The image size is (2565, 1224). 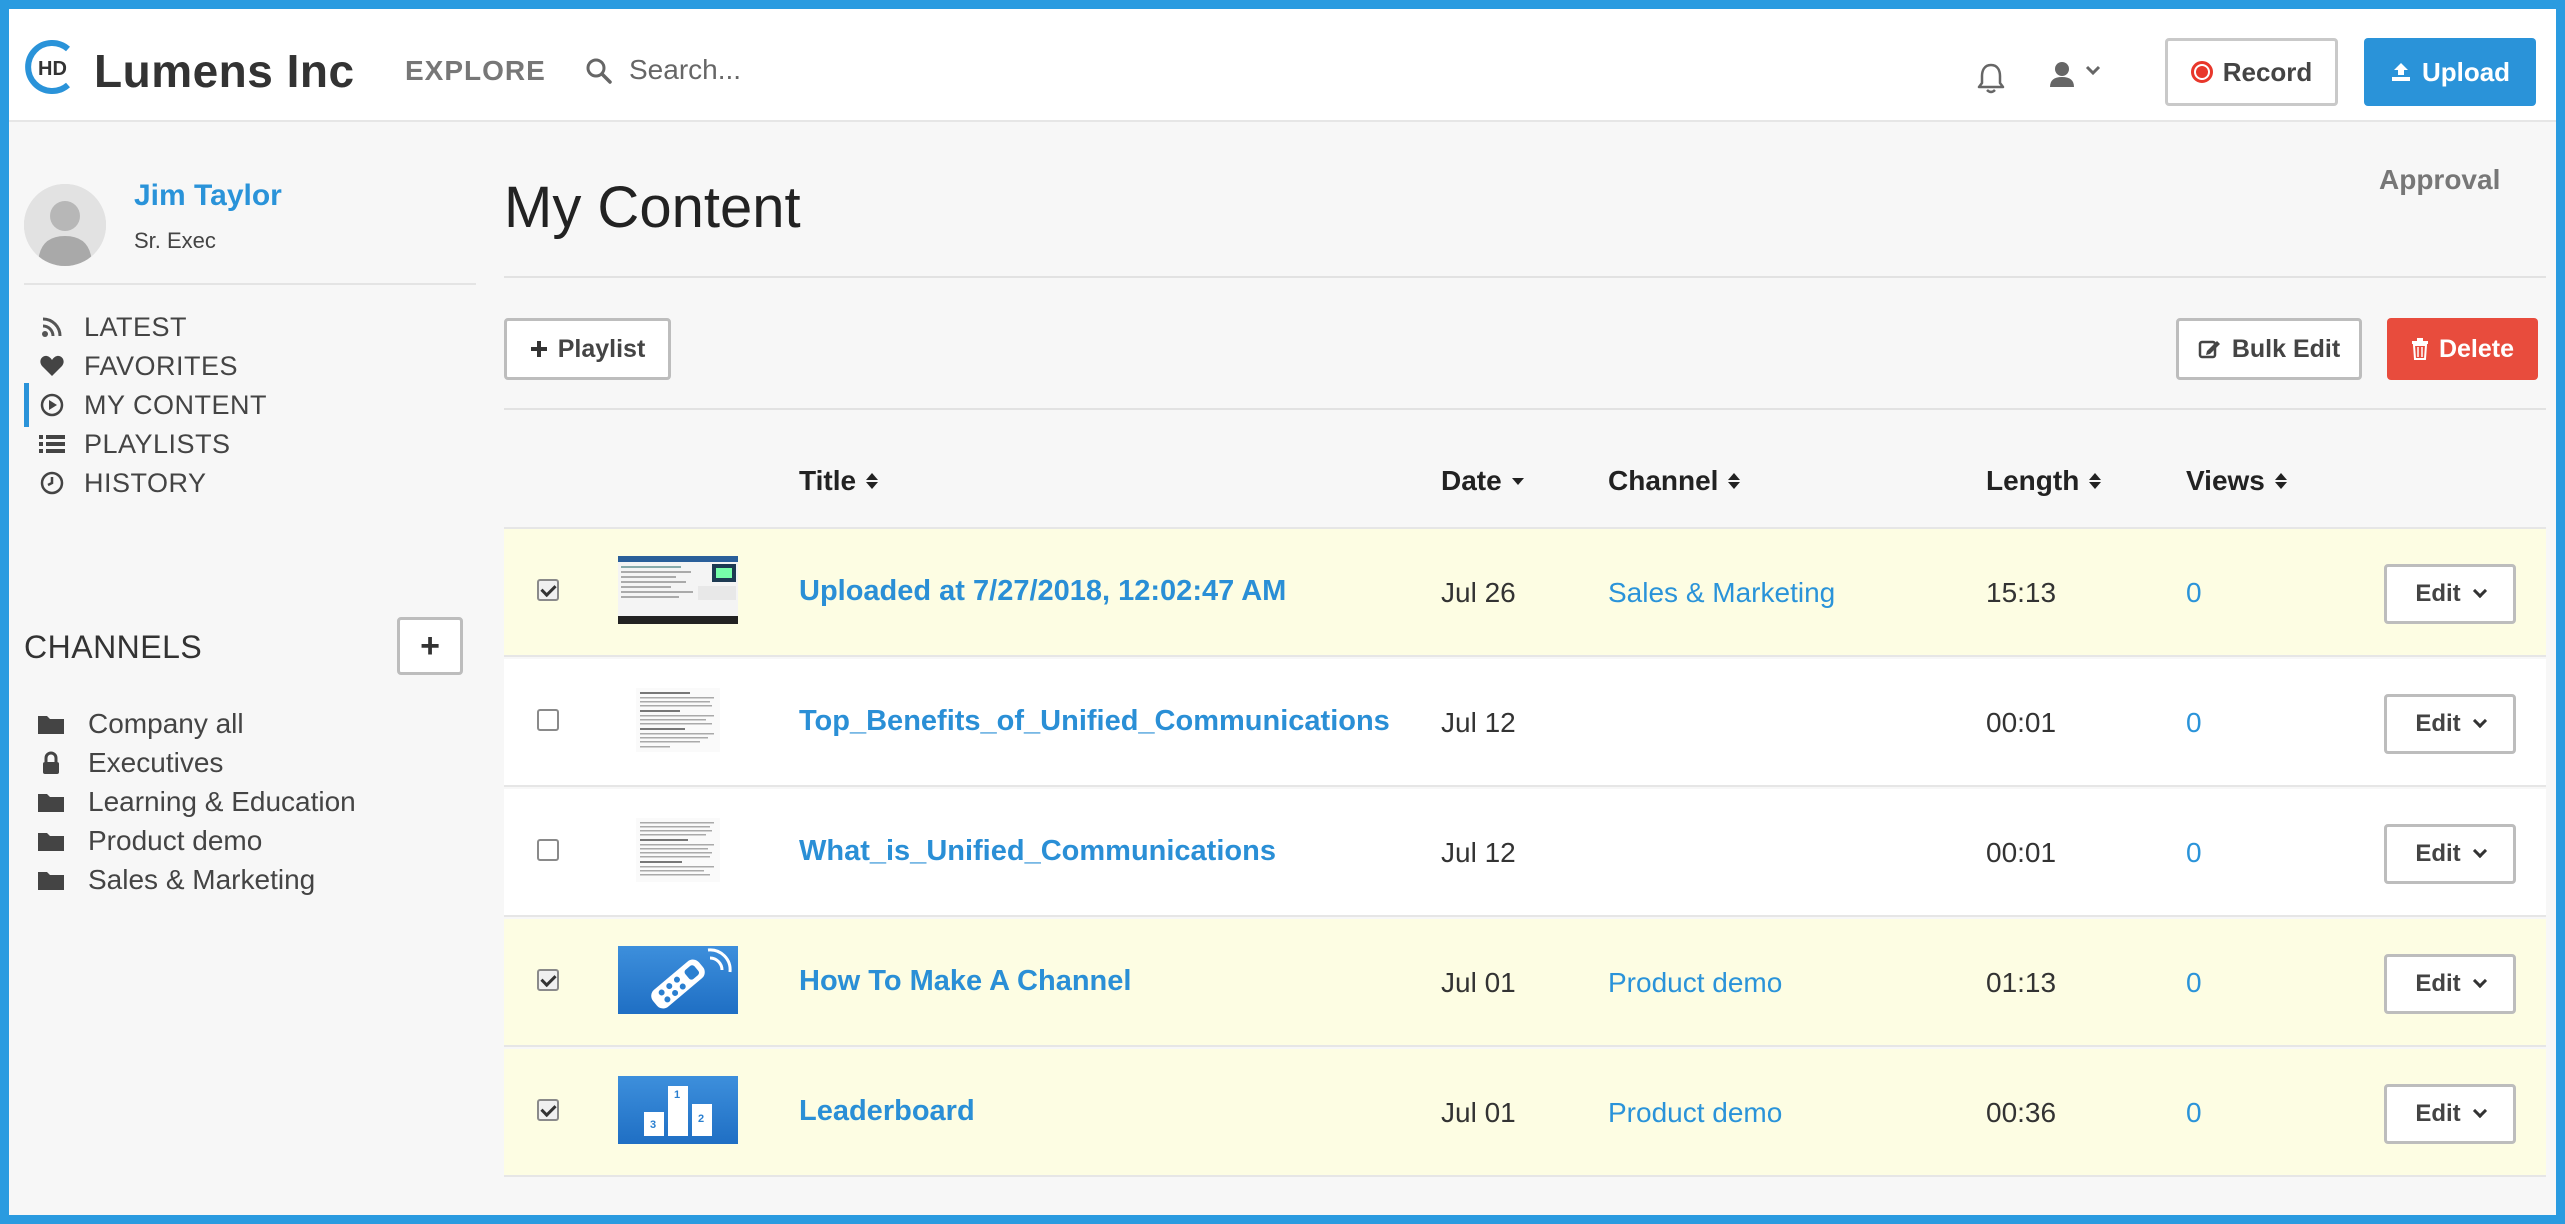 I want to click on channel-label: Learning & Education, so click(x=222, y=801).